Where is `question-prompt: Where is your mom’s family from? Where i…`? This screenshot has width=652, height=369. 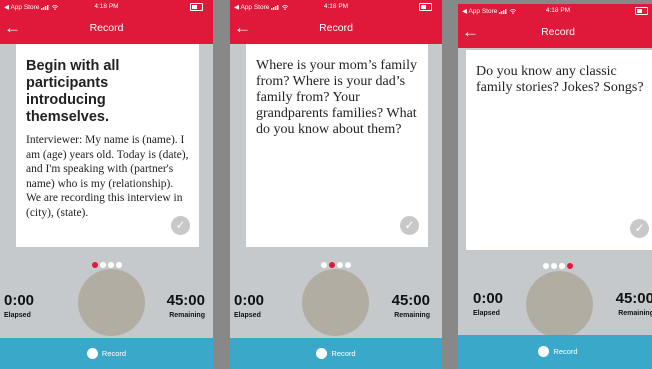
question-prompt: Where is your mom’s family from? Where i… is located at coordinates (336, 97).